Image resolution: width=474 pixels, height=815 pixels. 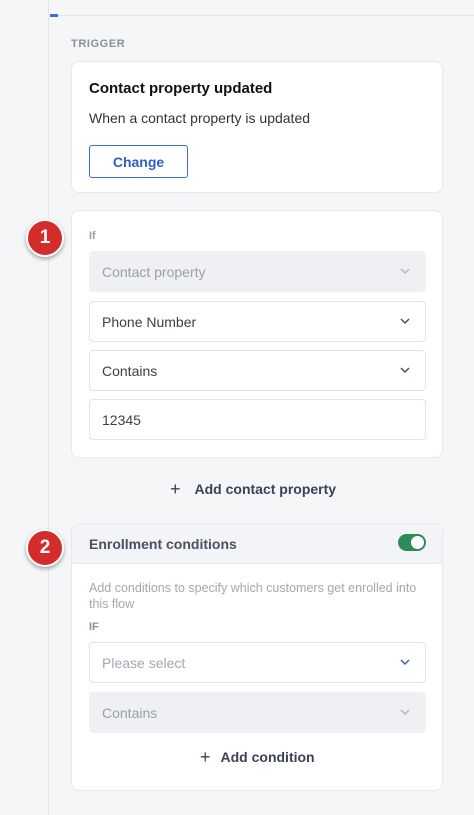 What do you see at coordinates (54, 15) in the screenshot?
I see `timeline-marker` at bounding box center [54, 15].